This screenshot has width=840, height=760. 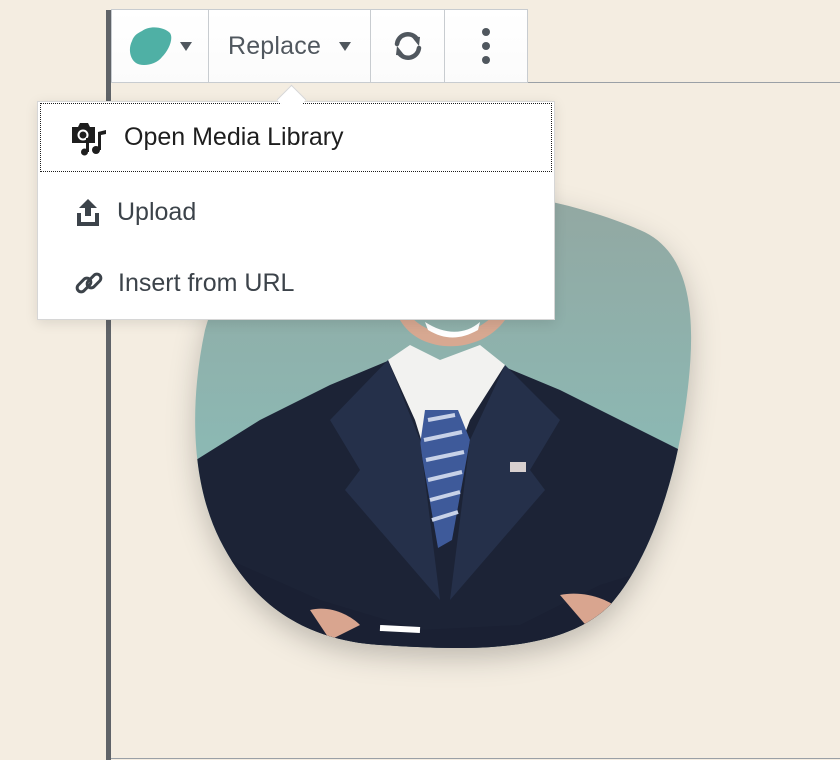 I want to click on link-icon, so click(x=89, y=283).